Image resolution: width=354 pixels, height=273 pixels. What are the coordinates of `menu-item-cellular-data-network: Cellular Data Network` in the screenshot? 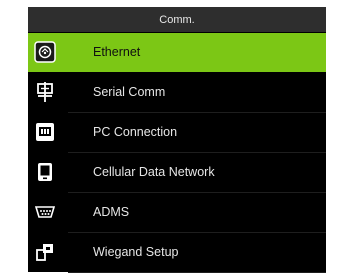 It's located at (177, 173).